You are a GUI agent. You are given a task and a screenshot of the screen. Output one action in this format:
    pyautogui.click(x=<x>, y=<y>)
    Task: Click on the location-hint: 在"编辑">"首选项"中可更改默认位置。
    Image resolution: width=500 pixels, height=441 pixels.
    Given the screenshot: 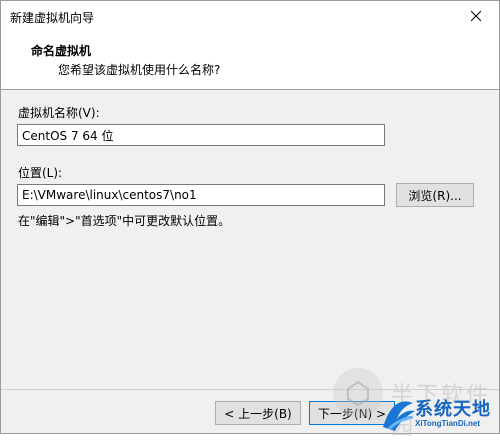 What is the action you would take?
    pyautogui.click(x=124, y=221)
    